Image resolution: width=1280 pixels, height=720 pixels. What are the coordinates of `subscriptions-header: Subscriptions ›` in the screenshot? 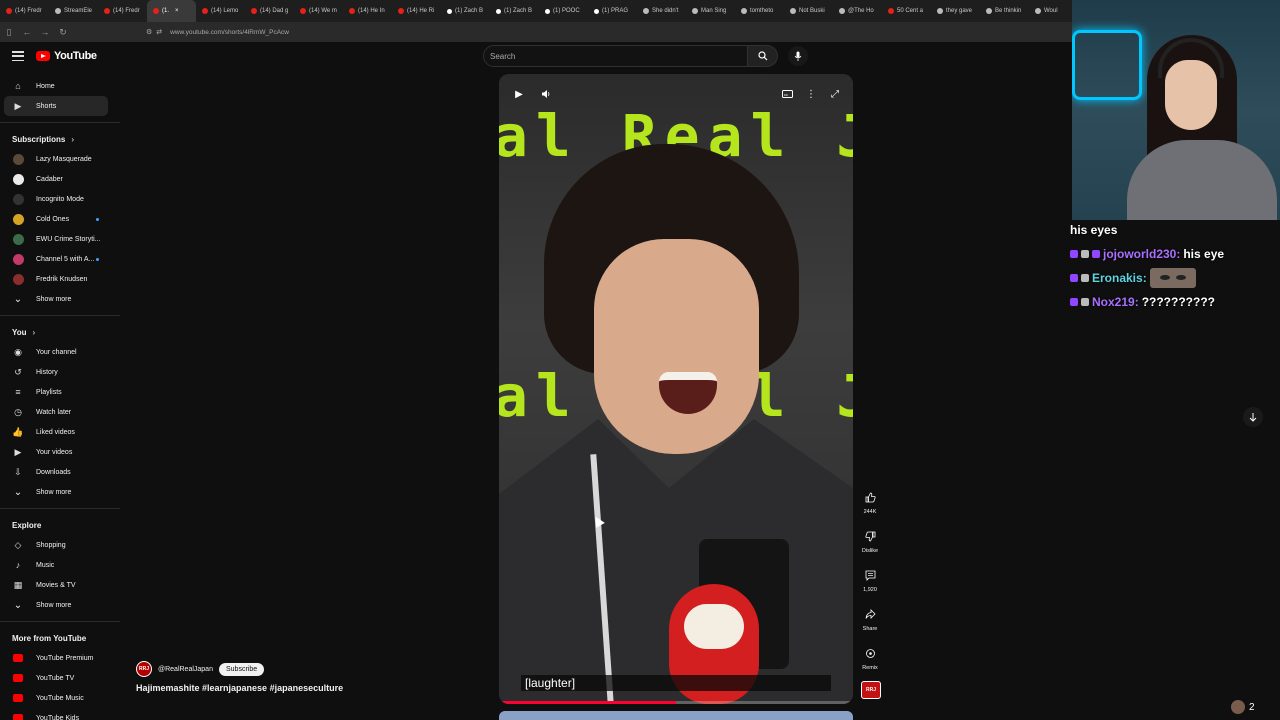 It's located at (60, 139).